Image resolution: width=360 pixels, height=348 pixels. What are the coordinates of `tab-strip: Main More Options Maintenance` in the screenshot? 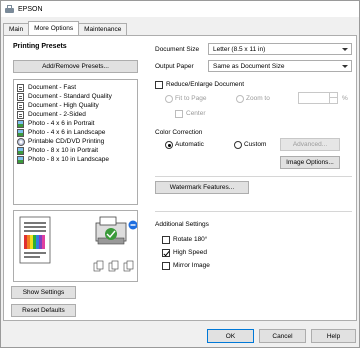 It's located at (65, 28).